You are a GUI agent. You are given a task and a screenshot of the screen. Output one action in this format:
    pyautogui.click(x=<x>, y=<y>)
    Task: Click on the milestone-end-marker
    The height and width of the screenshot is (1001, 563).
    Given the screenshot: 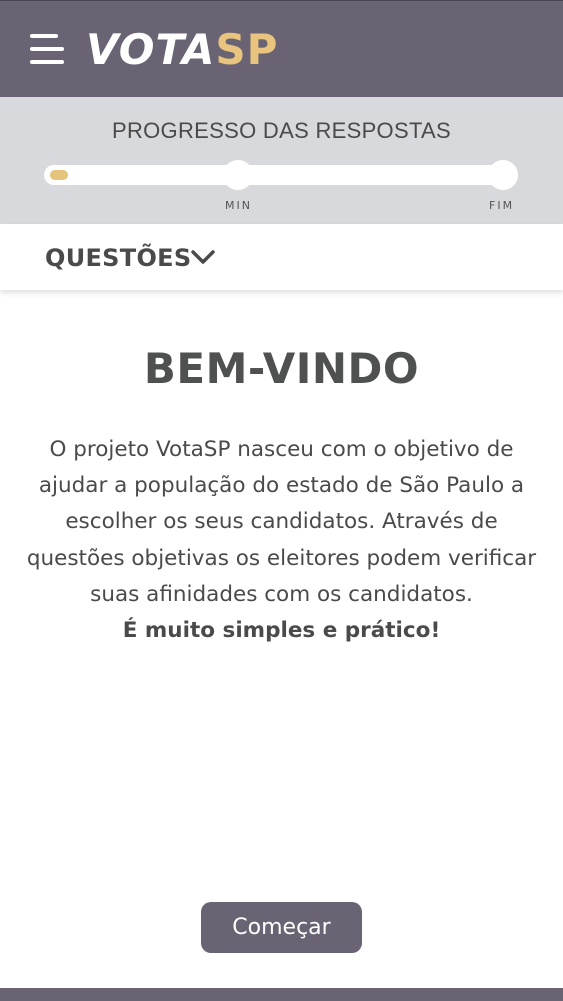 What is the action you would take?
    pyautogui.click(x=503, y=175)
    